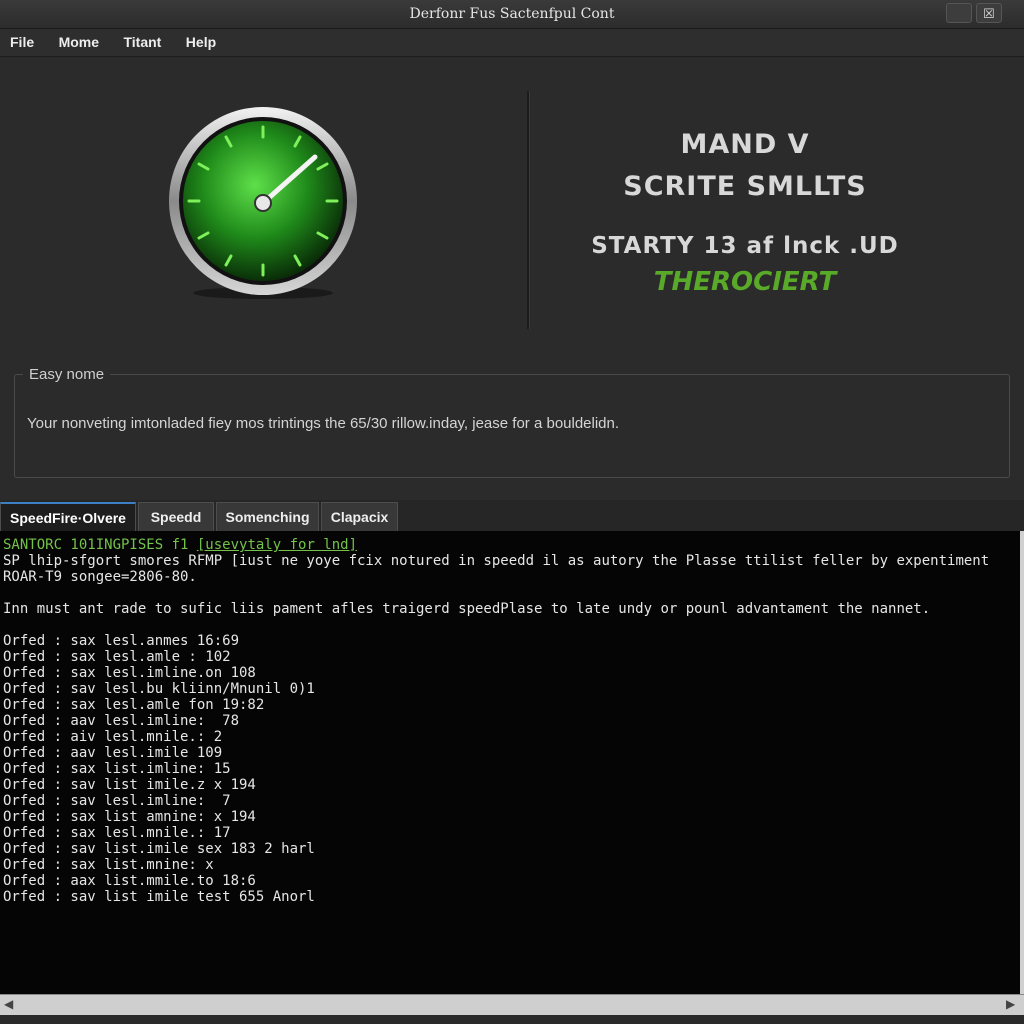 The height and width of the screenshot is (1024, 1024). What do you see at coordinates (159, 897) in the screenshot?
I see `console-log-line: Orfed : sav list imile test 655 Anorl` at bounding box center [159, 897].